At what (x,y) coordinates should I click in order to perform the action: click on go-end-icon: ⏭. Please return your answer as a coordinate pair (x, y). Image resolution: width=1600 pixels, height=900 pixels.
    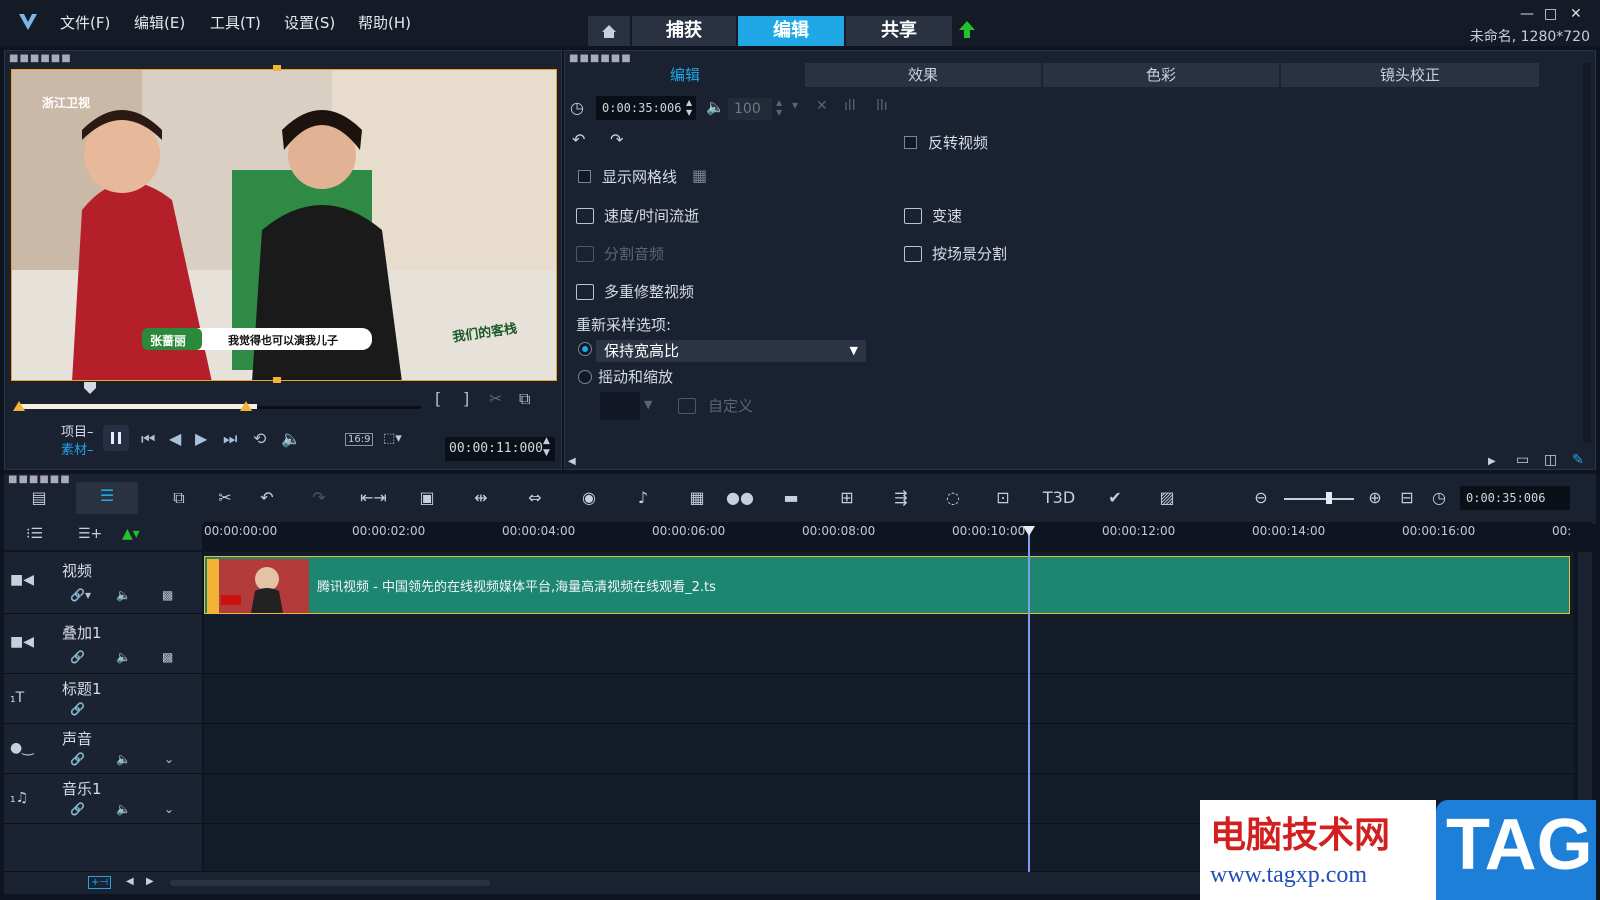
    Looking at the image, I should click on (230, 439).